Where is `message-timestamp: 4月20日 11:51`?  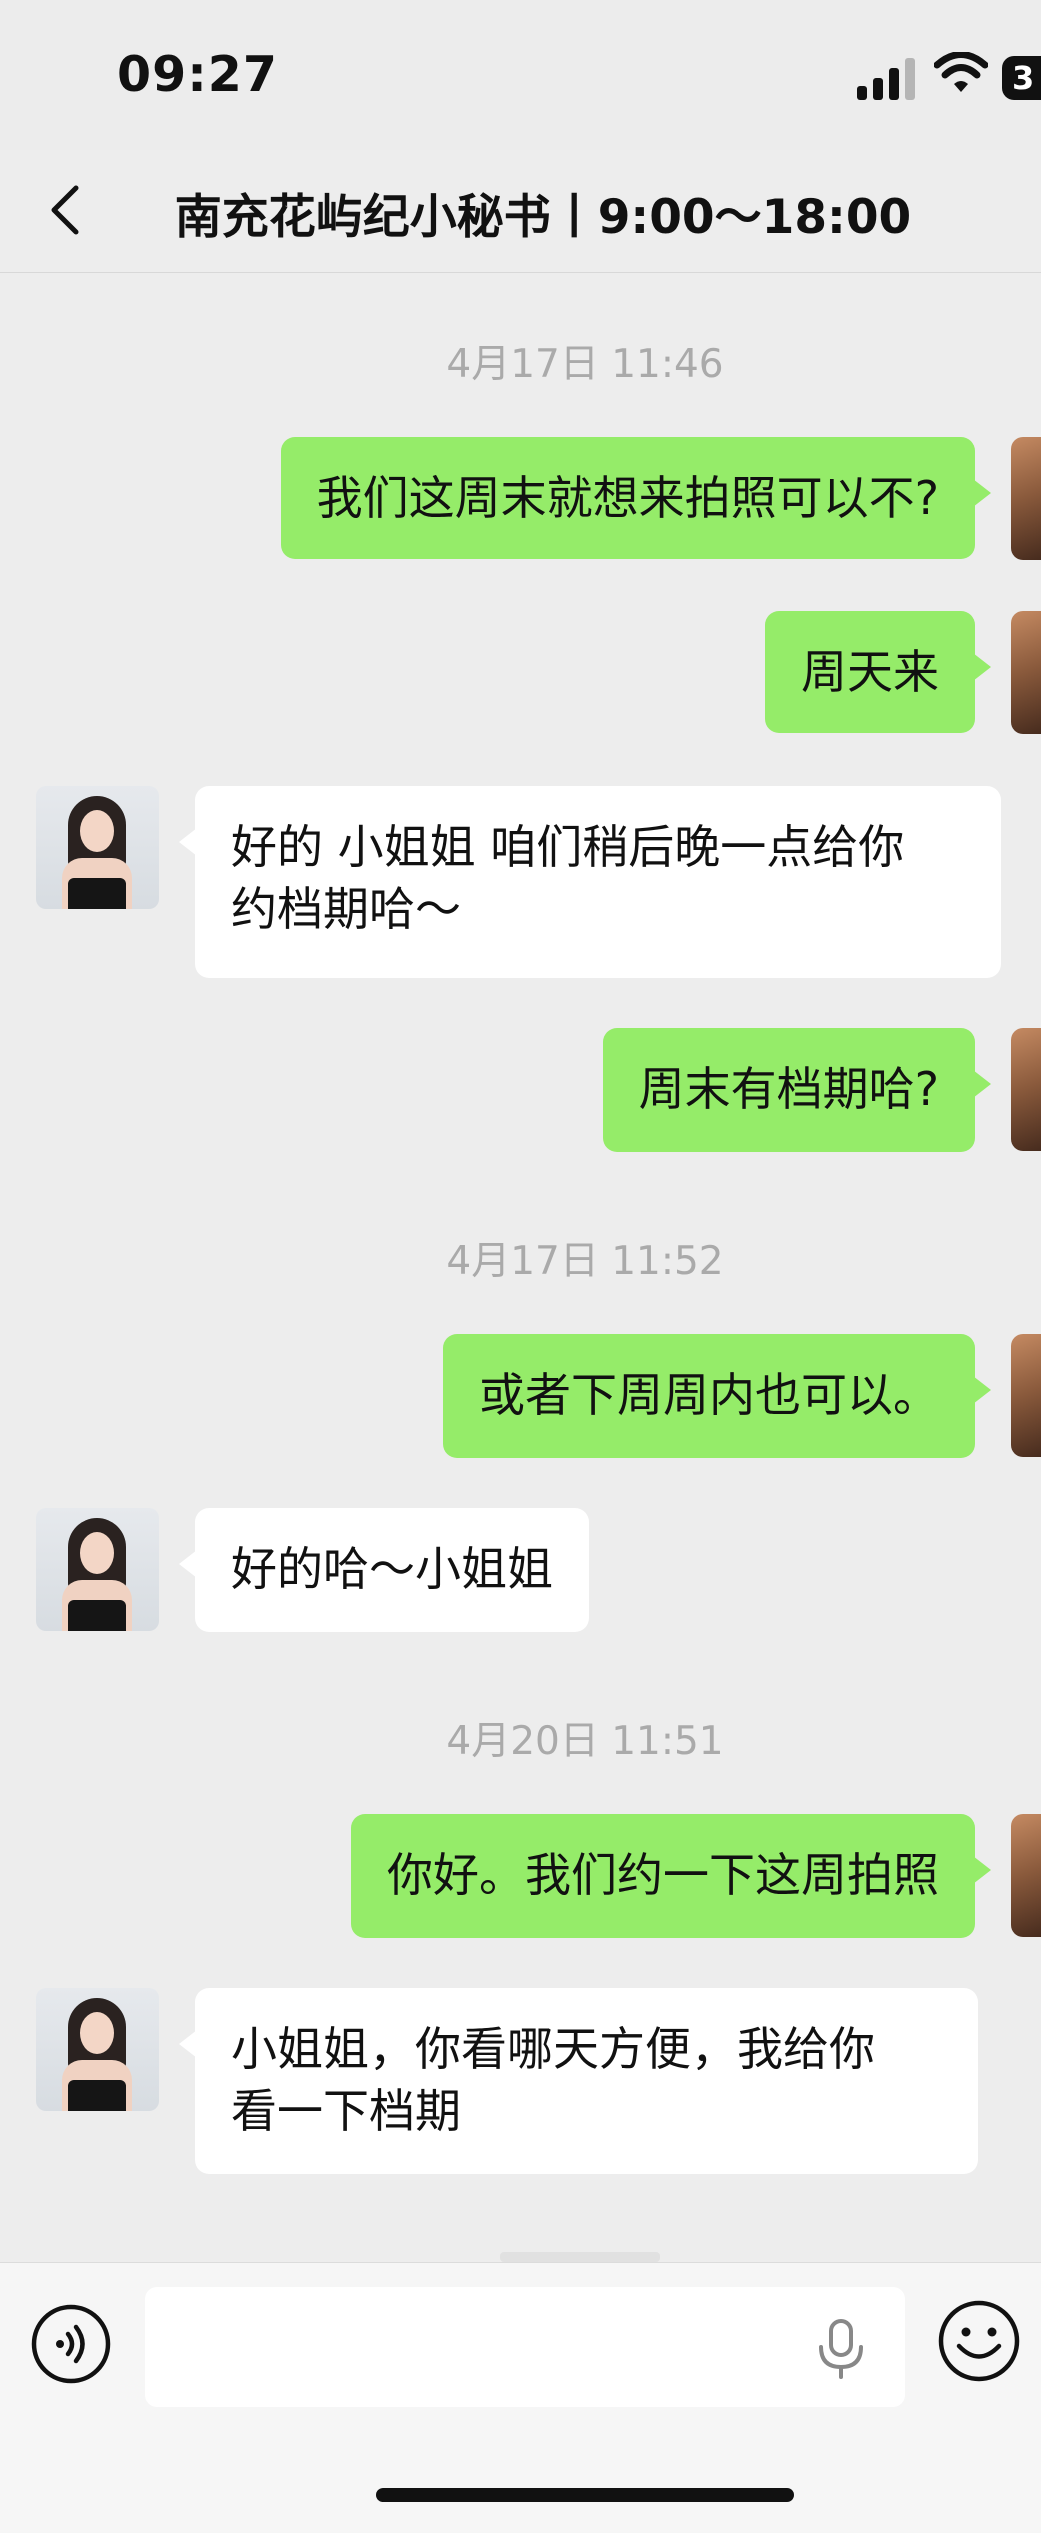 message-timestamp: 4月20日 11:51 is located at coordinates (585, 1741).